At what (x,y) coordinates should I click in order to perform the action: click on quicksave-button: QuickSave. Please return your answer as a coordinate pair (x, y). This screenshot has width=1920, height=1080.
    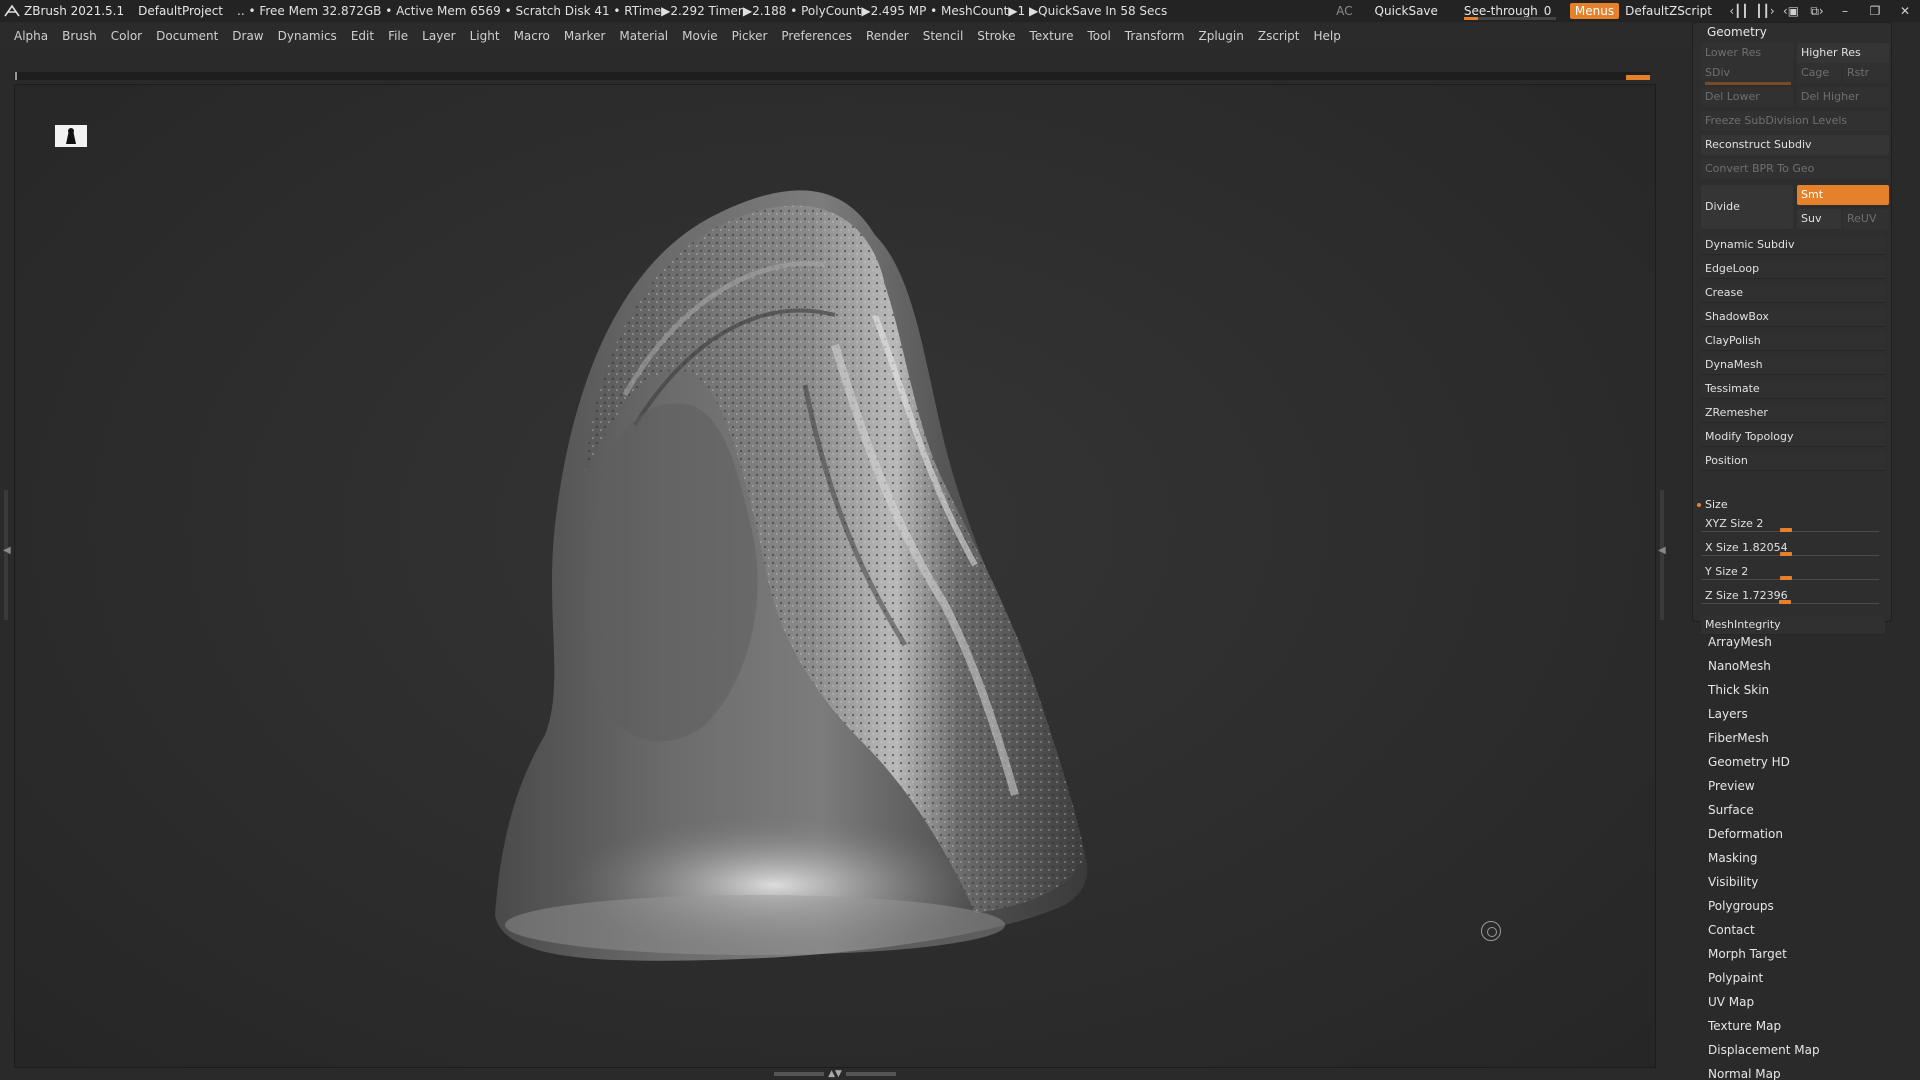
    Looking at the image, I should click on (1406, 11).